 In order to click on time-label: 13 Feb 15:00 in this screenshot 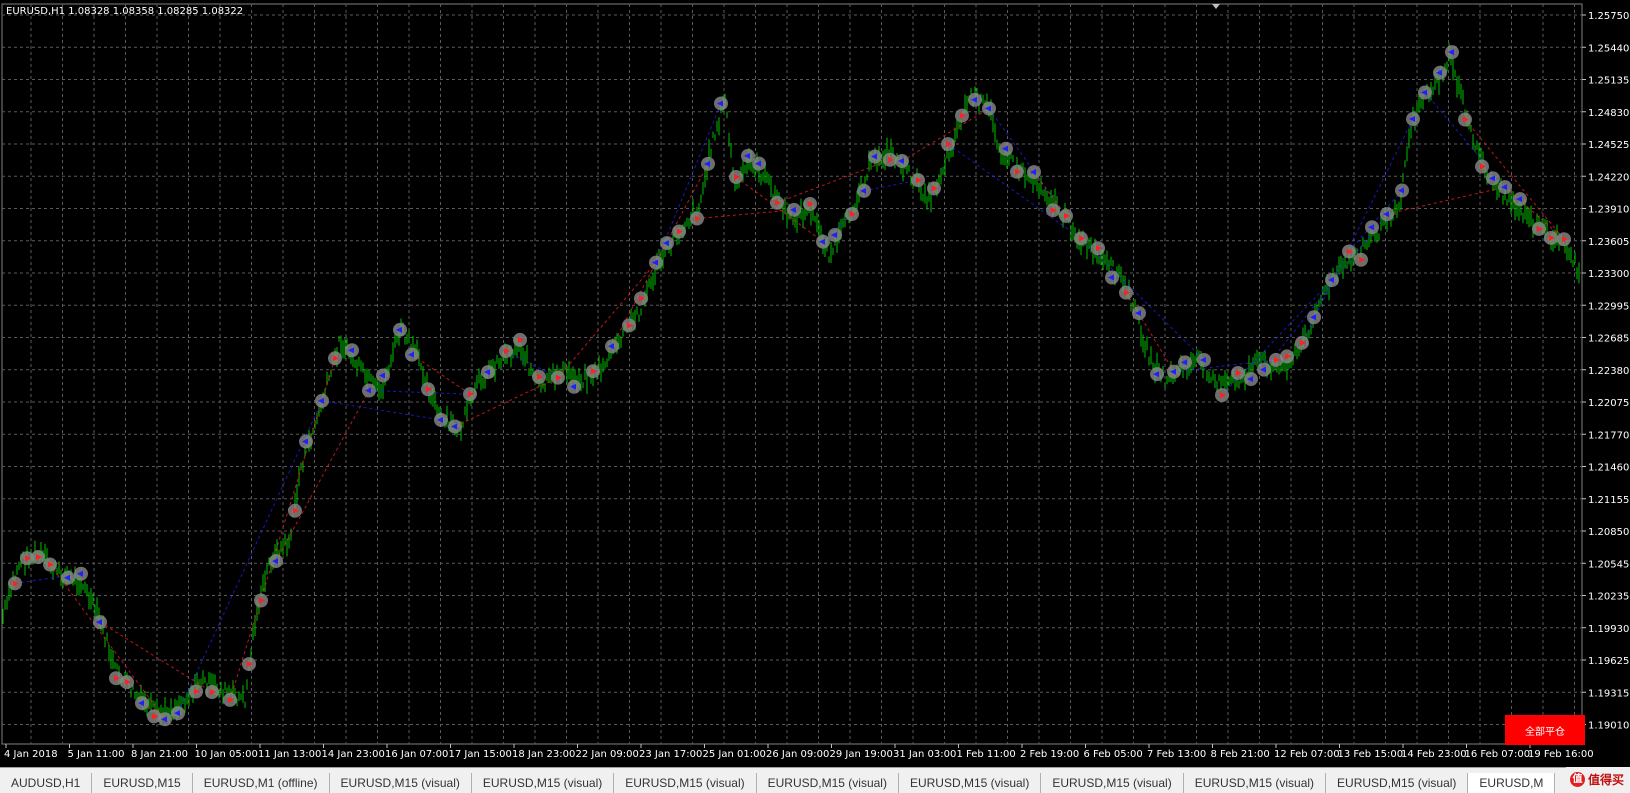, I will do `click(1371, 754)`.